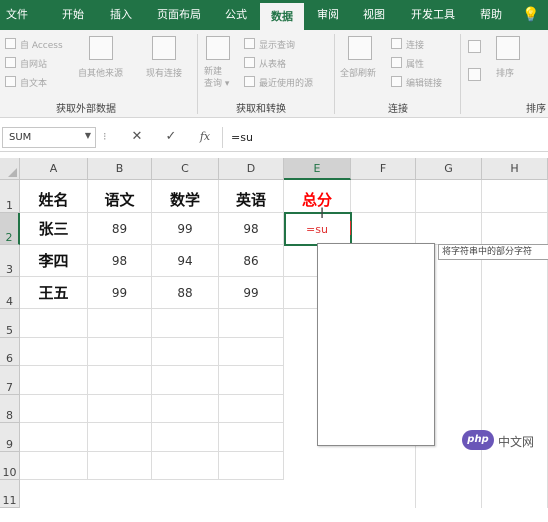 This screenshot has height=522, width=548. Describe the element at coordinates (317, 196) in the screenshot. I see `header-cell-total: 总分` at that location.